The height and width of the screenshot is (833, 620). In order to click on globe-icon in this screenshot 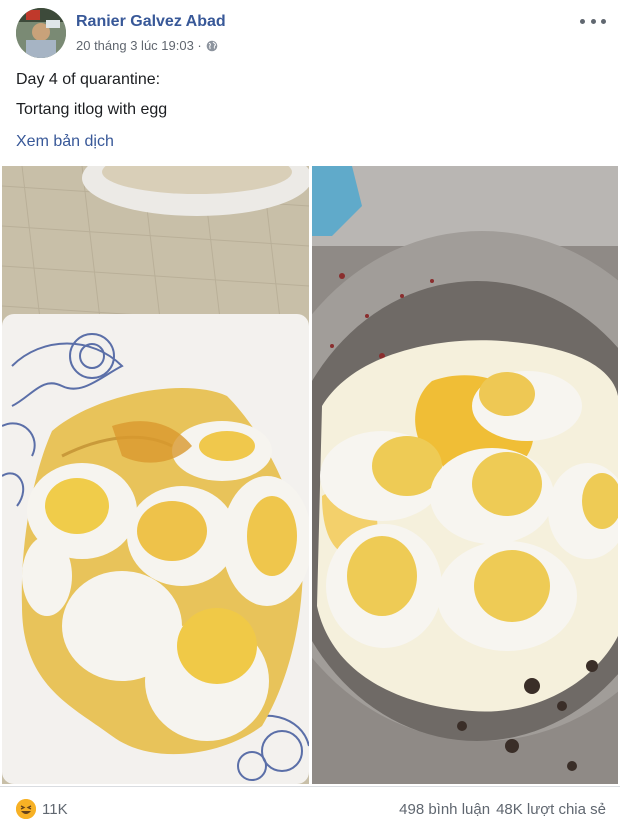, I will do `click(212, 45)`.